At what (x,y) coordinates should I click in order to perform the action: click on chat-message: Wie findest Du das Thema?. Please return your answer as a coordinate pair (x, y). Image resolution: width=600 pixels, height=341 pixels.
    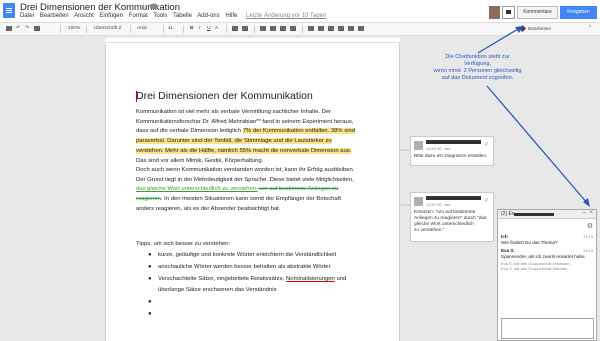
    Looking at the image, I should click on (529, 242).